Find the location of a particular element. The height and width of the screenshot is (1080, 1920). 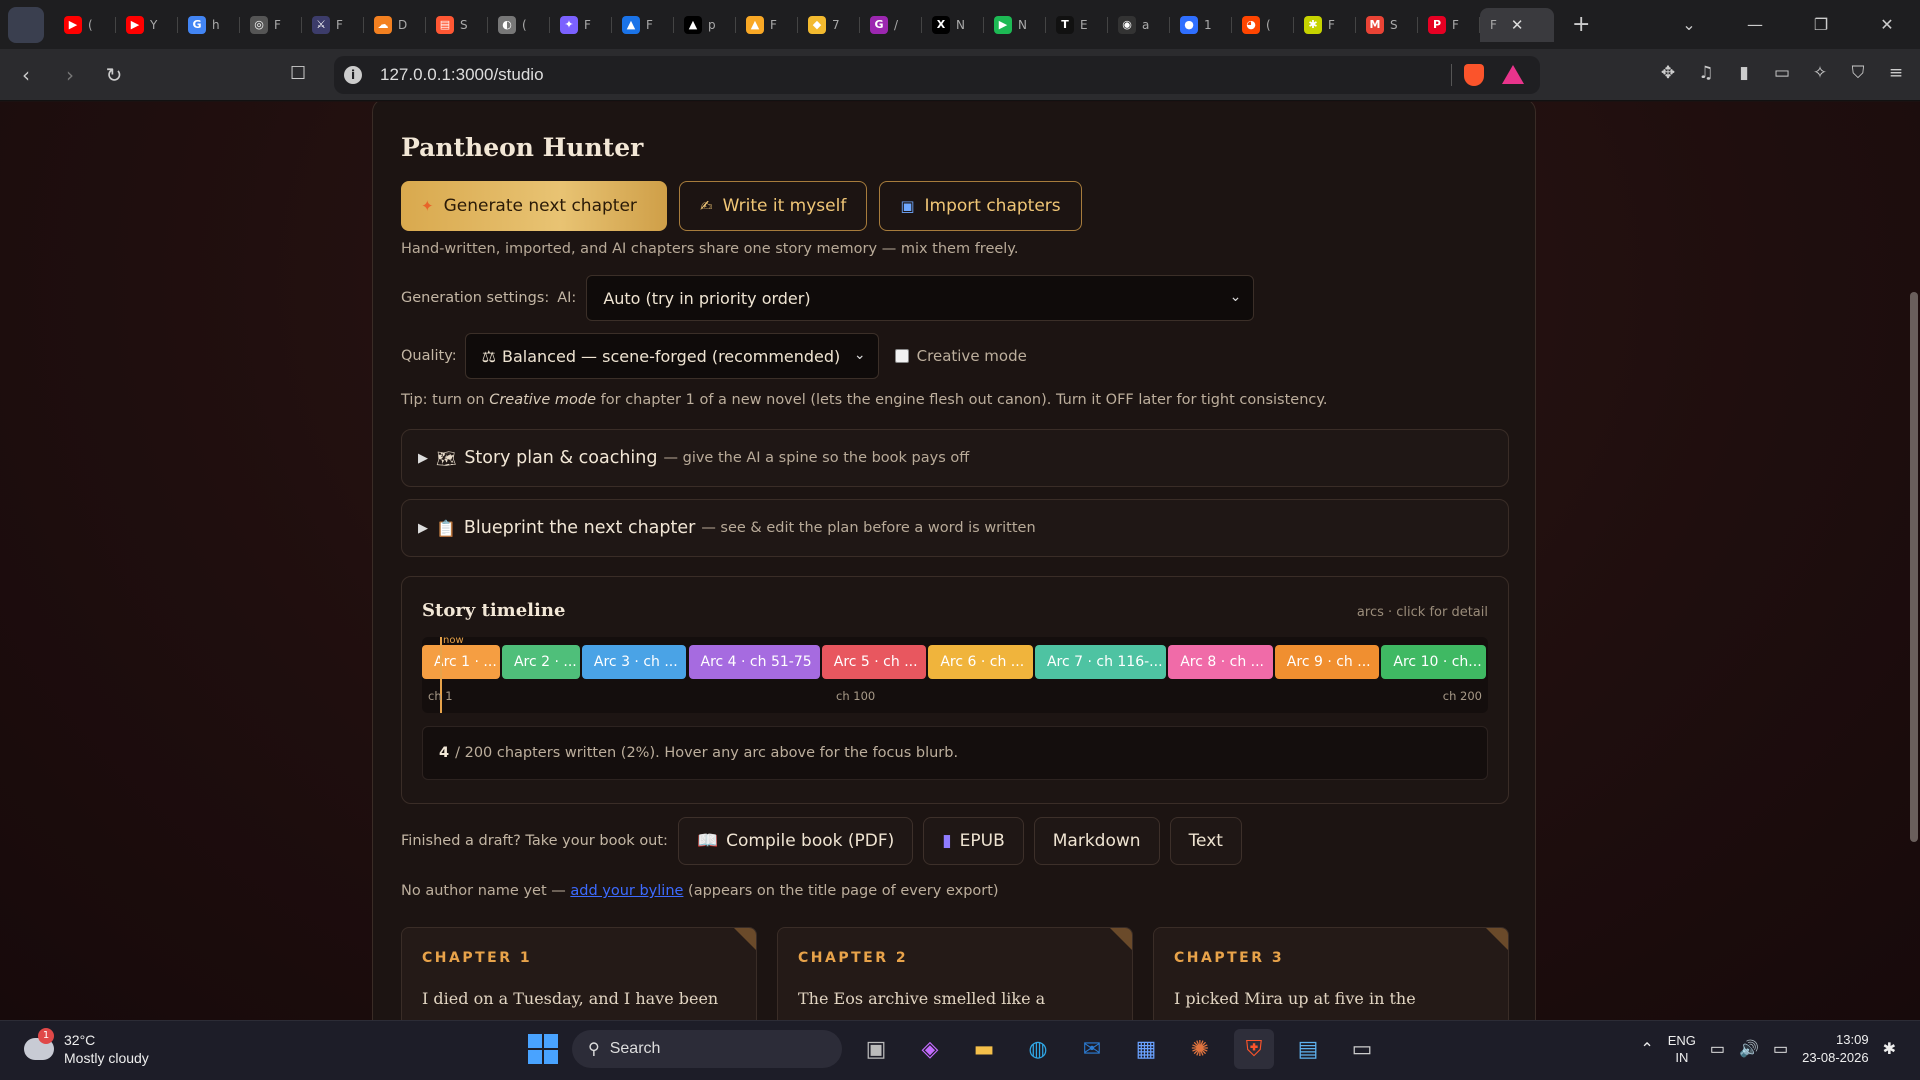

task-view-icon: ▣ is located at coordinates (876, 1049).